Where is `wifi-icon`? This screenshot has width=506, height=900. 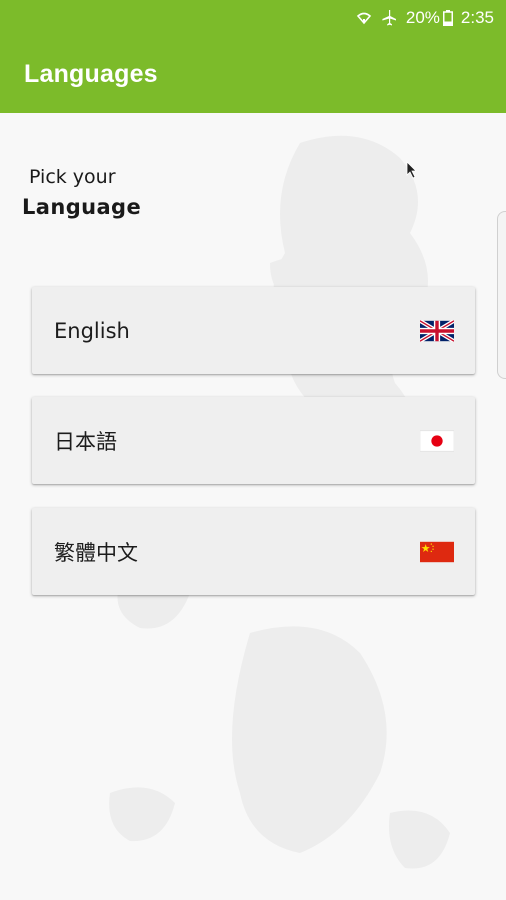
wifi-icon is located at coordinates (364, 18).